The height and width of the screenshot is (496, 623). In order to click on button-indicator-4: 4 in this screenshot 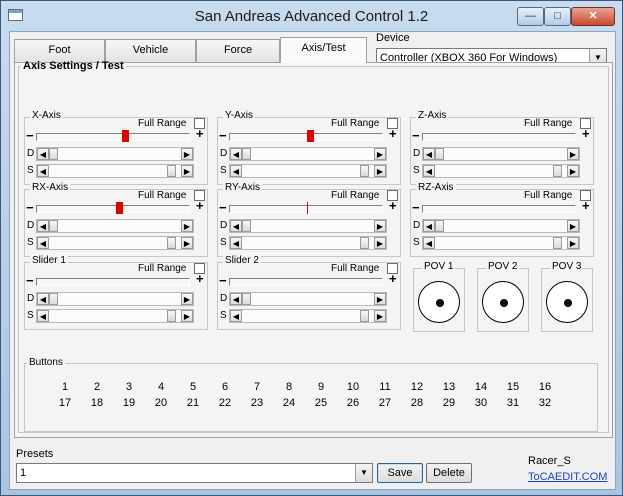, I will do `click(161, 387)`.